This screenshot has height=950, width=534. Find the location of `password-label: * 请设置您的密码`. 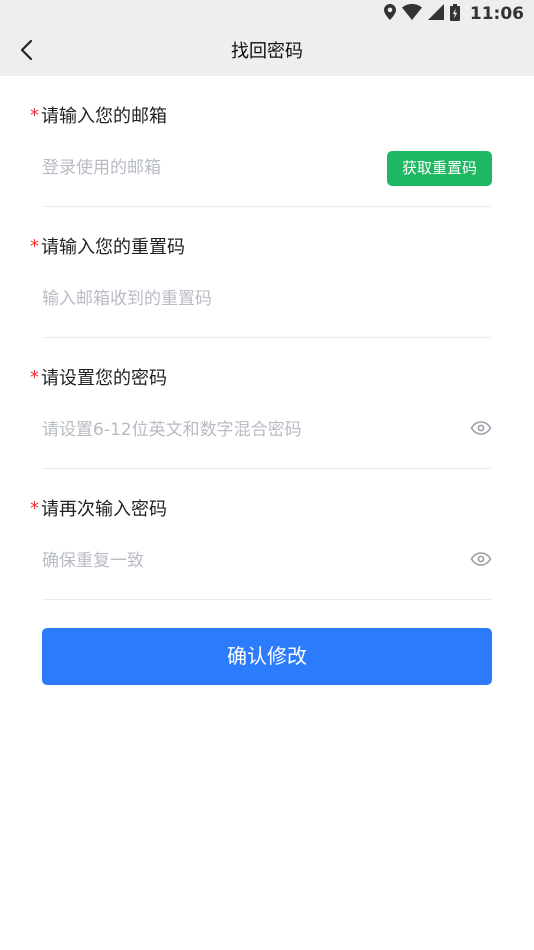

password-label: * 请设置您的密码 is located at coordinates (98, 377).